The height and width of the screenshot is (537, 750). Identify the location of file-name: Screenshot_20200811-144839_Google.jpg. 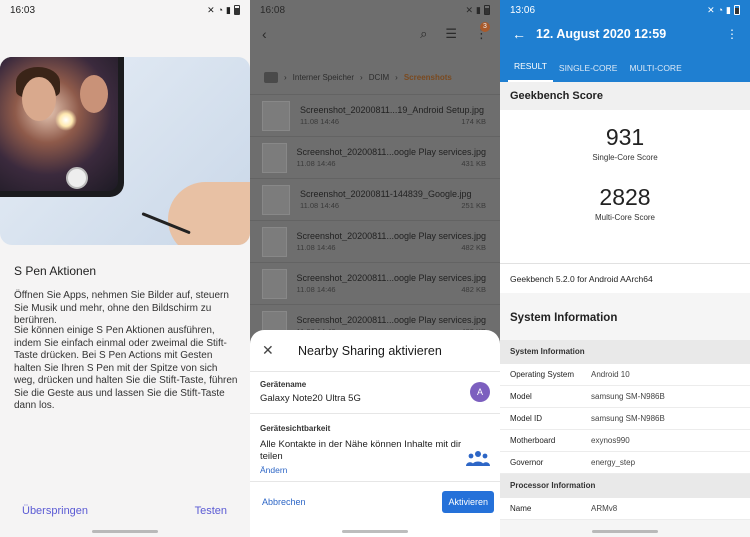
(386, 194).